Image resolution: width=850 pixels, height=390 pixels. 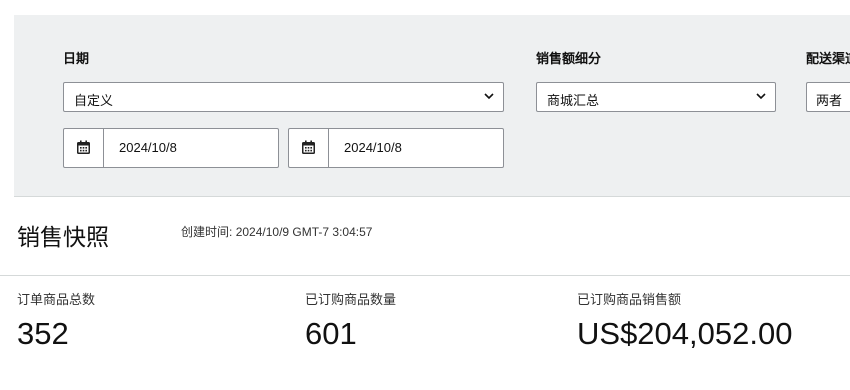 What do you see at coordinates (425, 275) in the screenshot?
I see `divider` at bounding box center [425, 275].